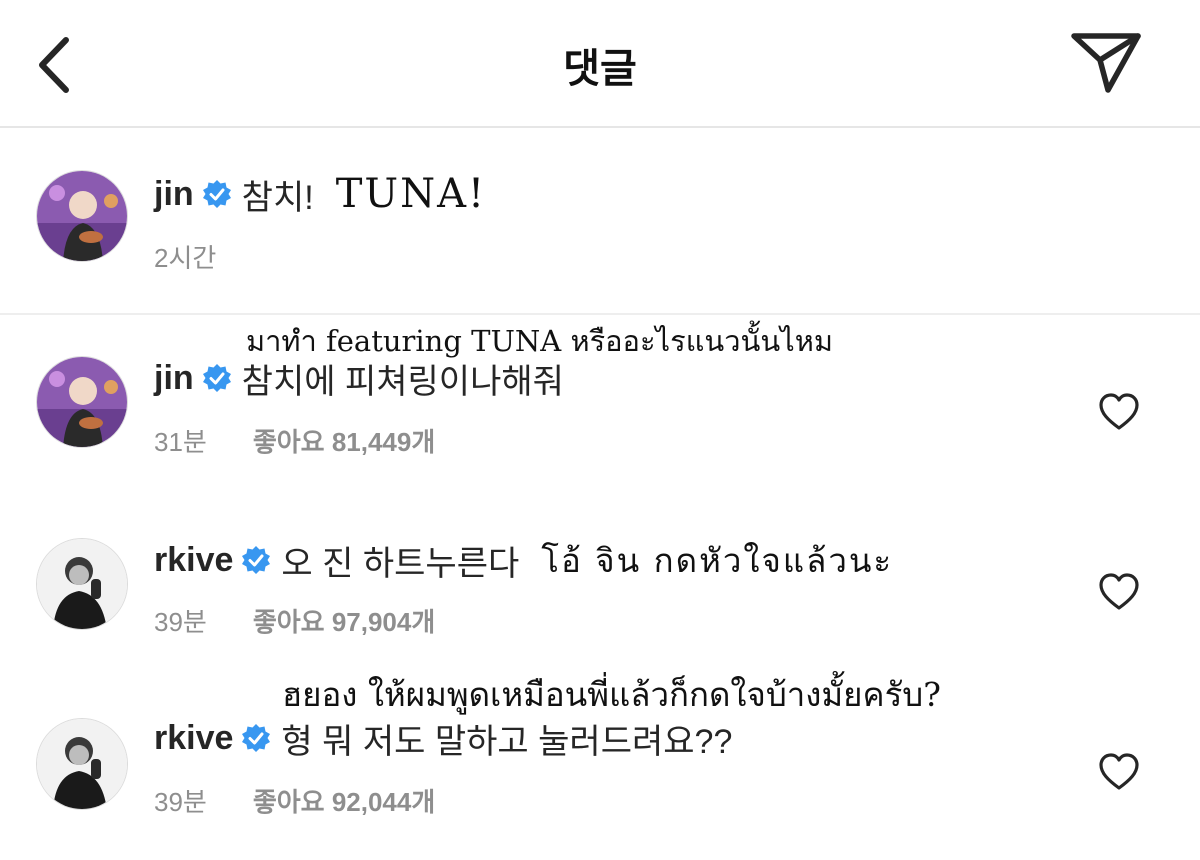 The image size is (1200, 860). I want to click on share-button, so click(1106, 63).